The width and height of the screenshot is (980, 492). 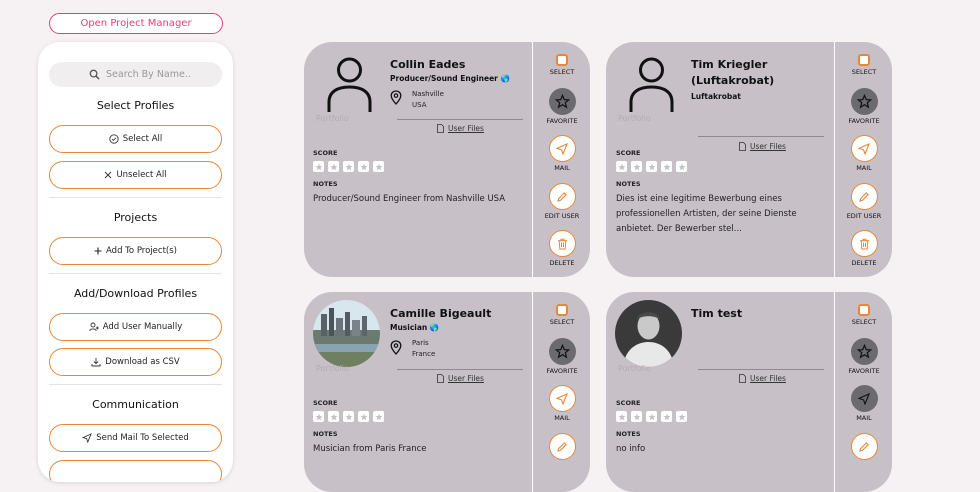 I want to click on search-input: Search By Name.., so click(x=135, y=74).